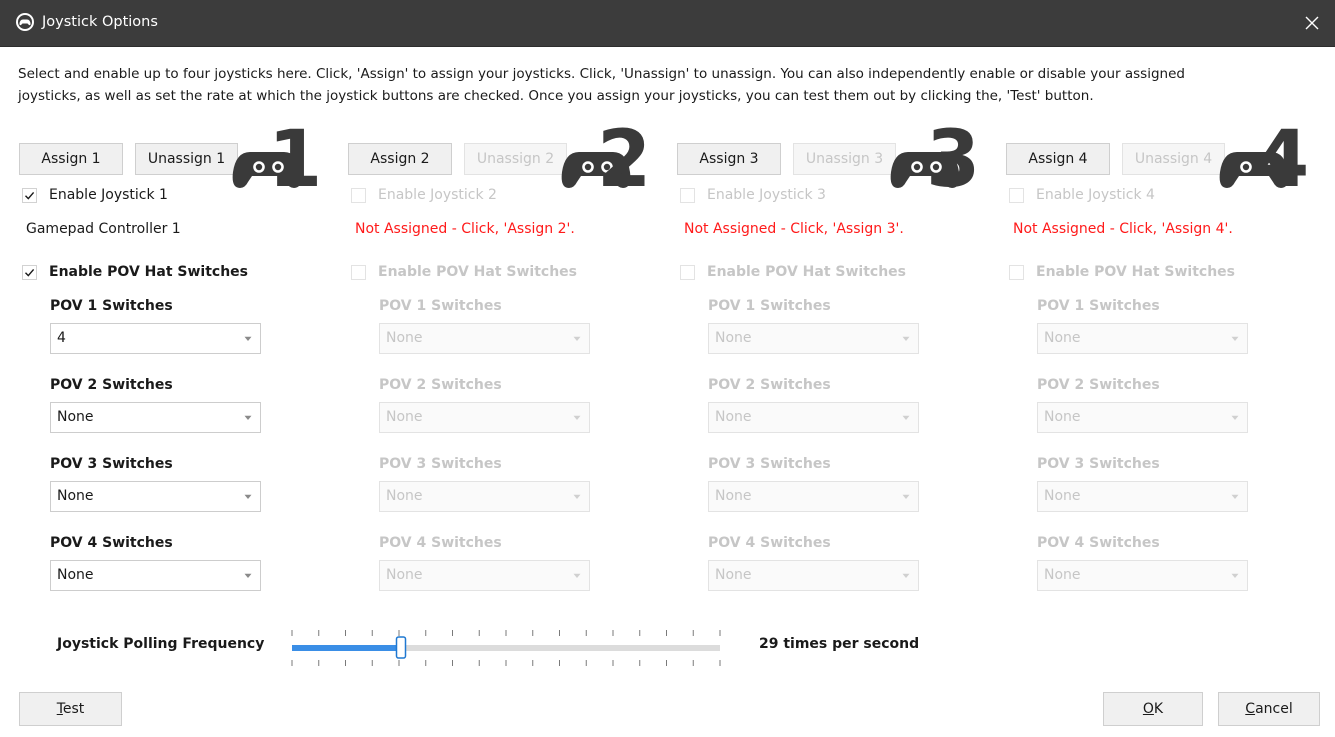 This screenshot has height=737, width=1335. I want to click on pov-2-select-2: None, so click(484, 417).